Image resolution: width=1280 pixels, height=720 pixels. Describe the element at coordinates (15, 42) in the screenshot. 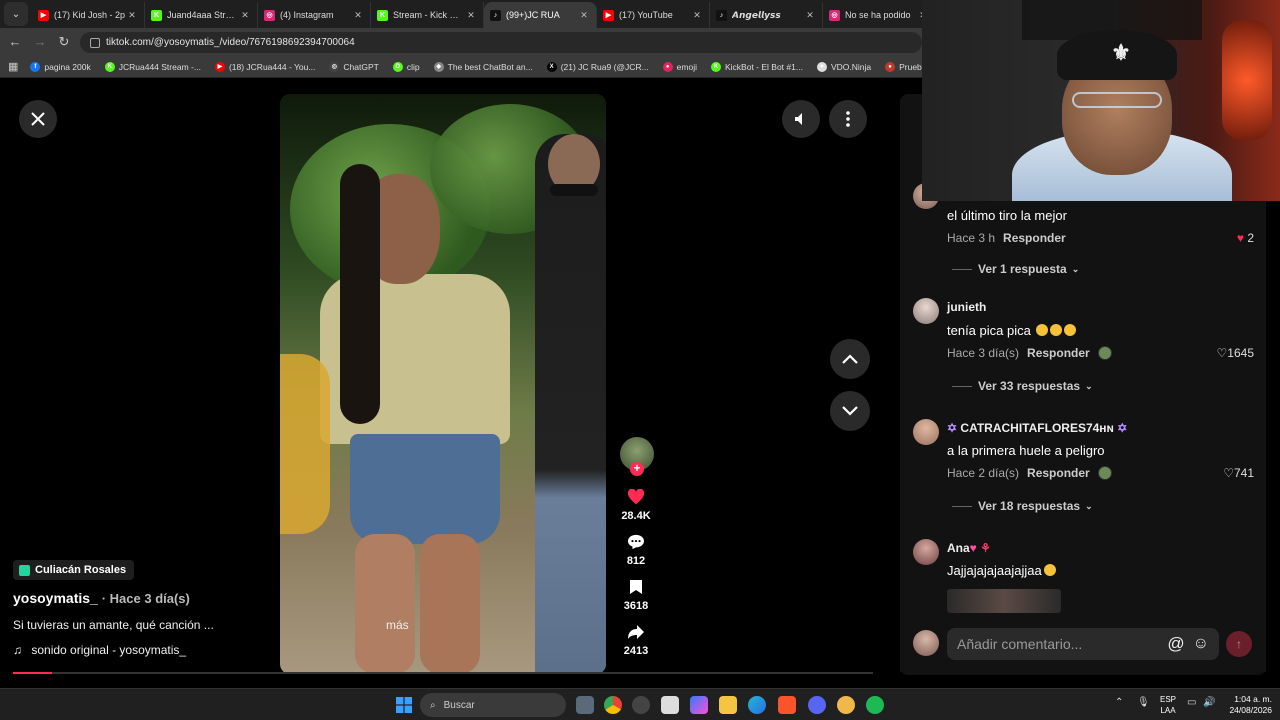

I see `back-icon: ←` at that location.